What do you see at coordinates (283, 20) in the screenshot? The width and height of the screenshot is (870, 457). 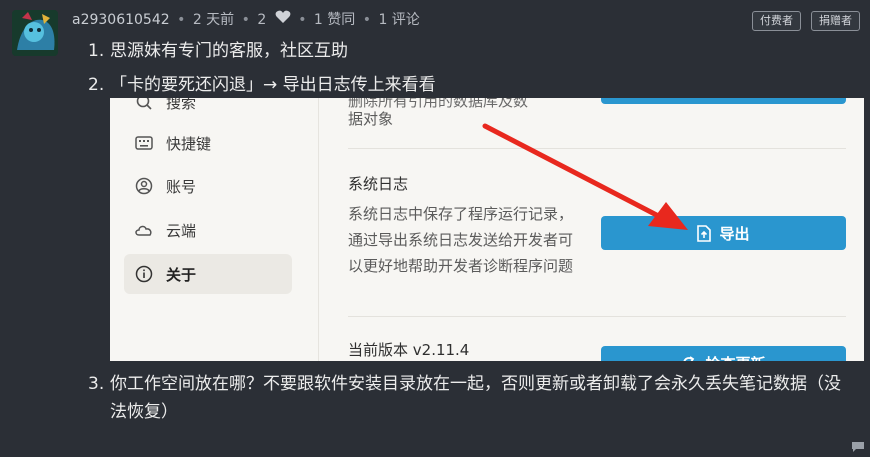 I see `heart-icon` at bounding box center [283, 20].